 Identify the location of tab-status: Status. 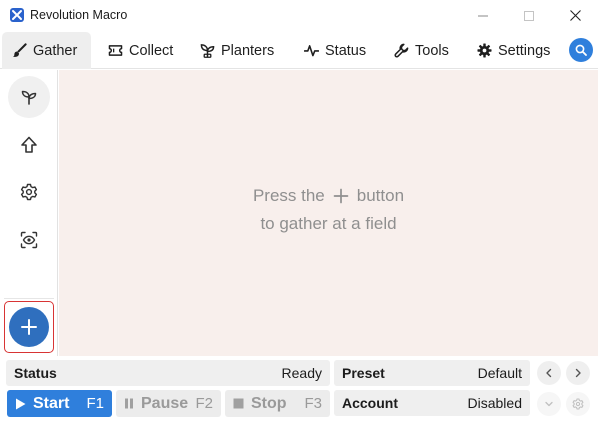
(335, 50).